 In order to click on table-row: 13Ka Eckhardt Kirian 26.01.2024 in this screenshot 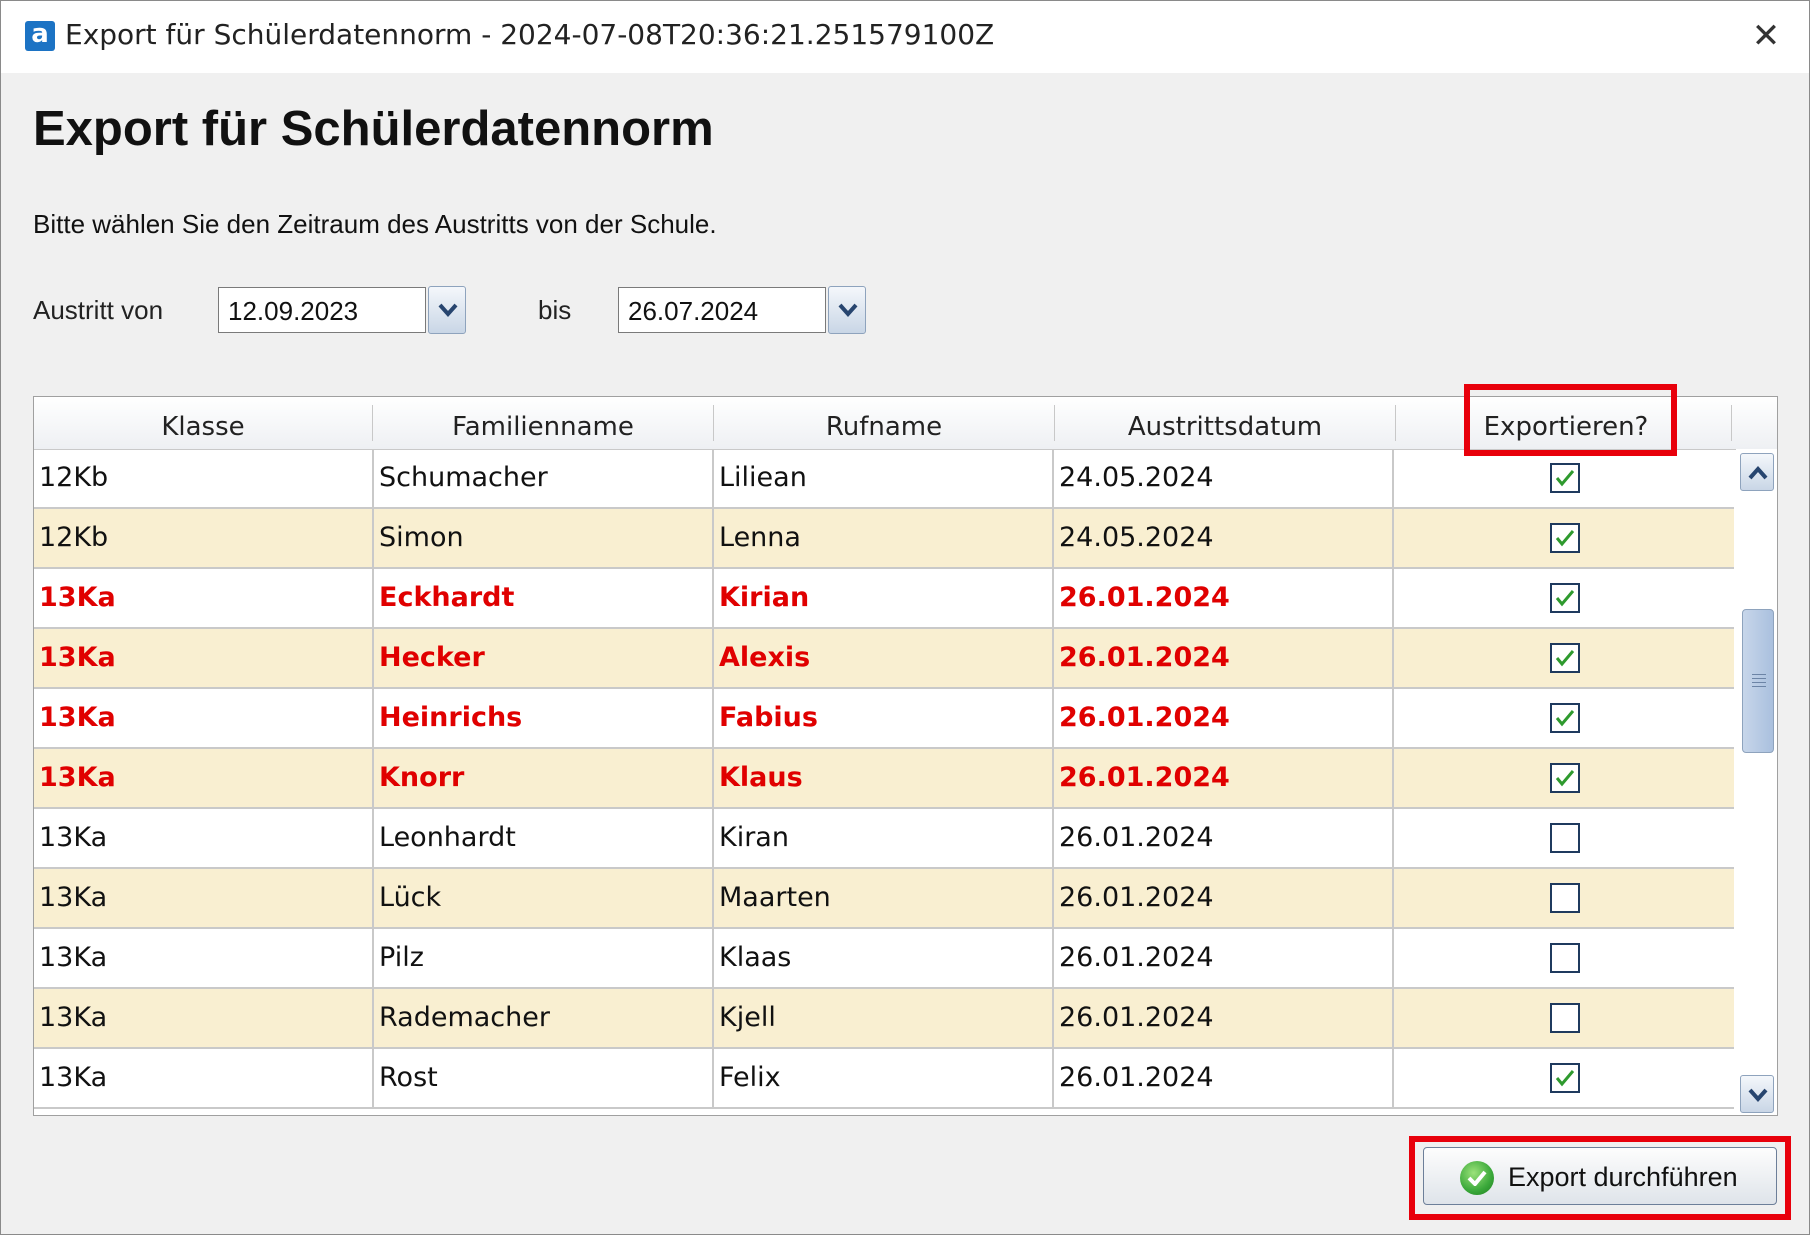, I will do `click(884, 599)`.